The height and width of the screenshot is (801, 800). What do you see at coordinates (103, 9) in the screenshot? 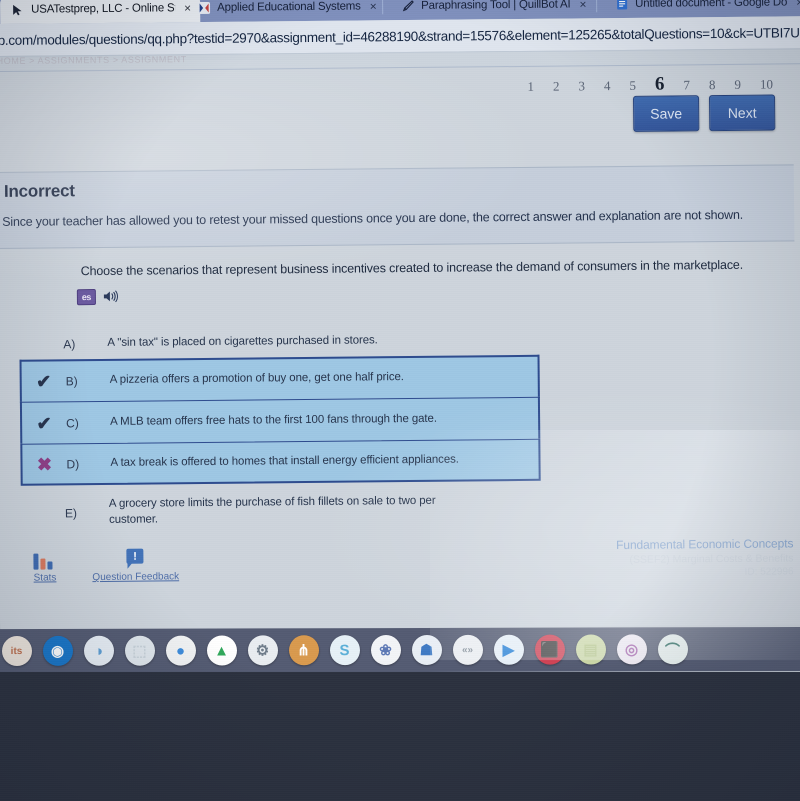
I see `tab-title: USATestprep, LLC - Online Stat` at bounding box center [103, 9].